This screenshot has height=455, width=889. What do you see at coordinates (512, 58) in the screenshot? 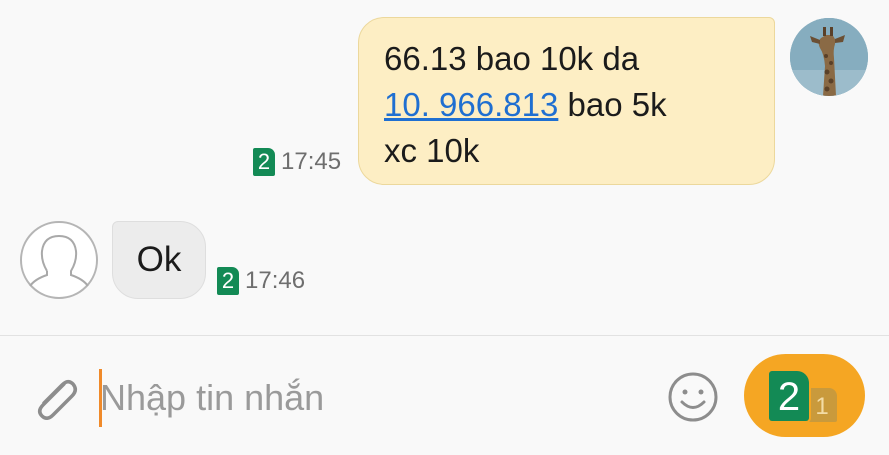
I see `message-line: 66.13 bao 10k da` at bounding box center [512, 58].